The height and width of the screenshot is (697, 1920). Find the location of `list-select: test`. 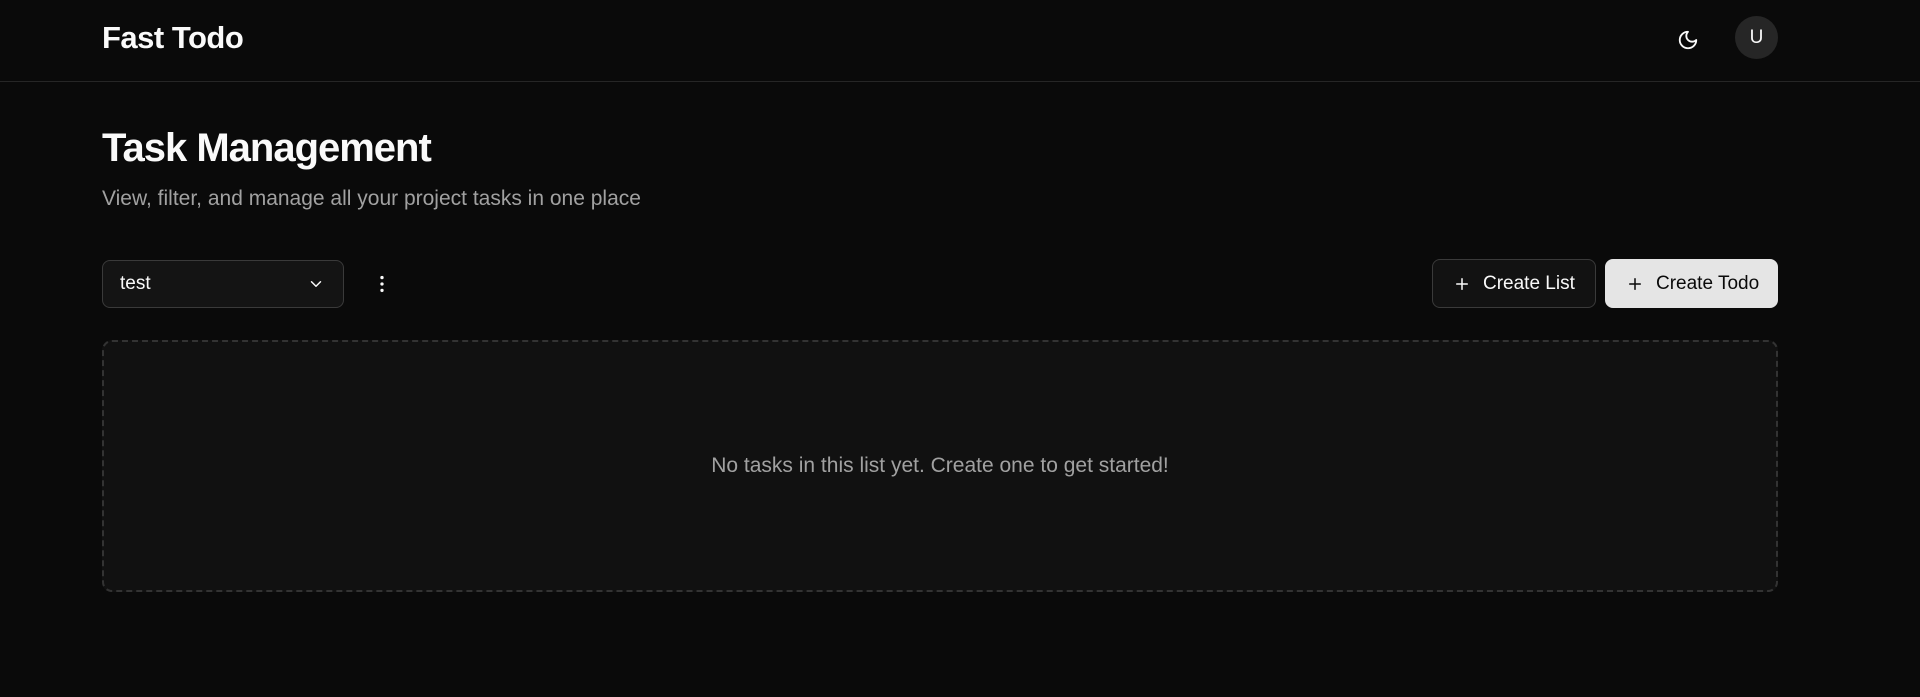

list-select: test is located at coordinates (223, 284).